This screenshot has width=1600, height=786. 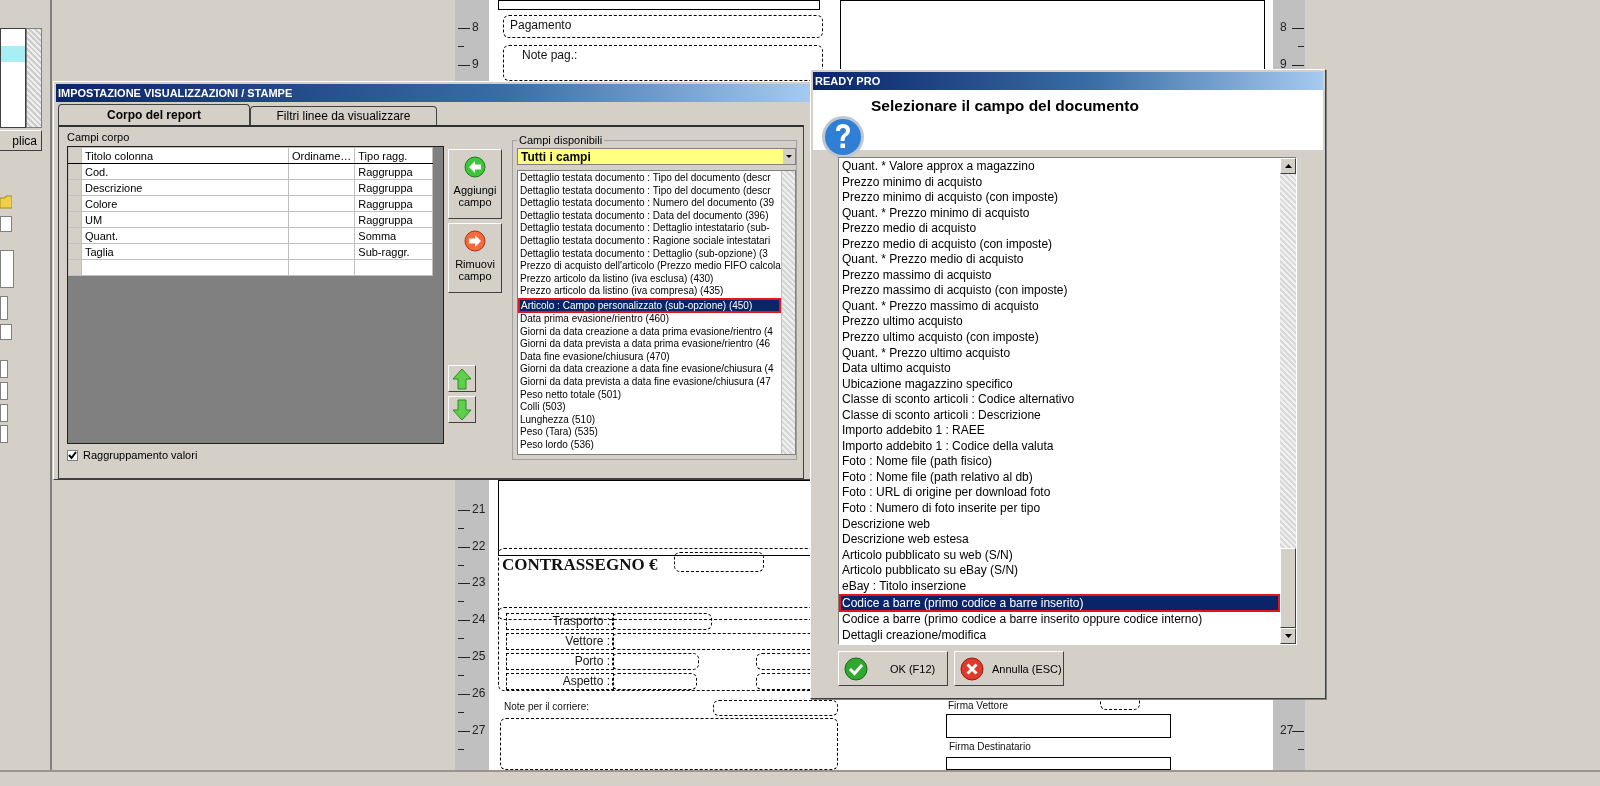 I want to click on form-label: Pagamento, so click(x=541, y=25).